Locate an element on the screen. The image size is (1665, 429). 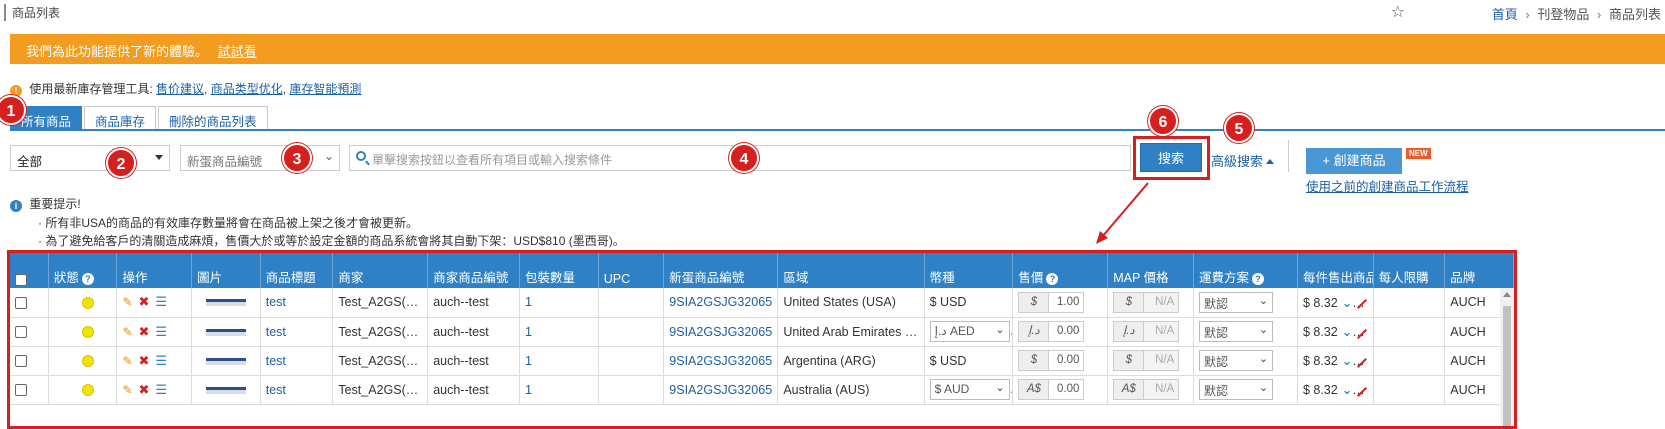
advanced-search-toggle: 高級搜索 is located at coordinates (1243, 160).